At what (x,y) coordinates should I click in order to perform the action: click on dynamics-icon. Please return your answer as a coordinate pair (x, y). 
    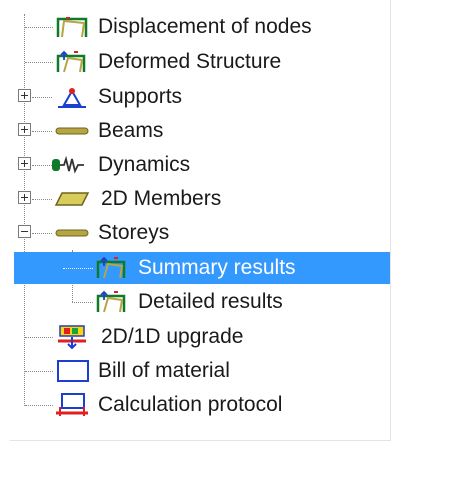
    Looking at the image, I should click on (68, 164).